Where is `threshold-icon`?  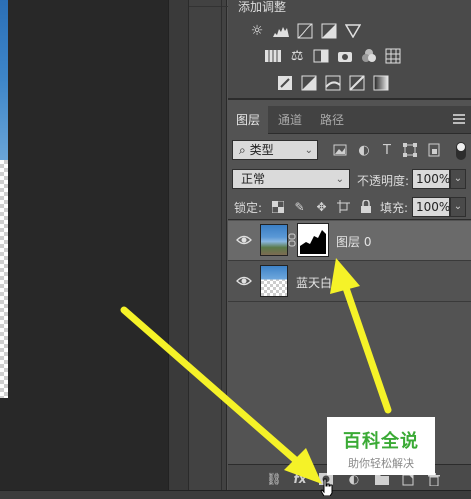 threshold-icon is located at coordinates (333, 83).